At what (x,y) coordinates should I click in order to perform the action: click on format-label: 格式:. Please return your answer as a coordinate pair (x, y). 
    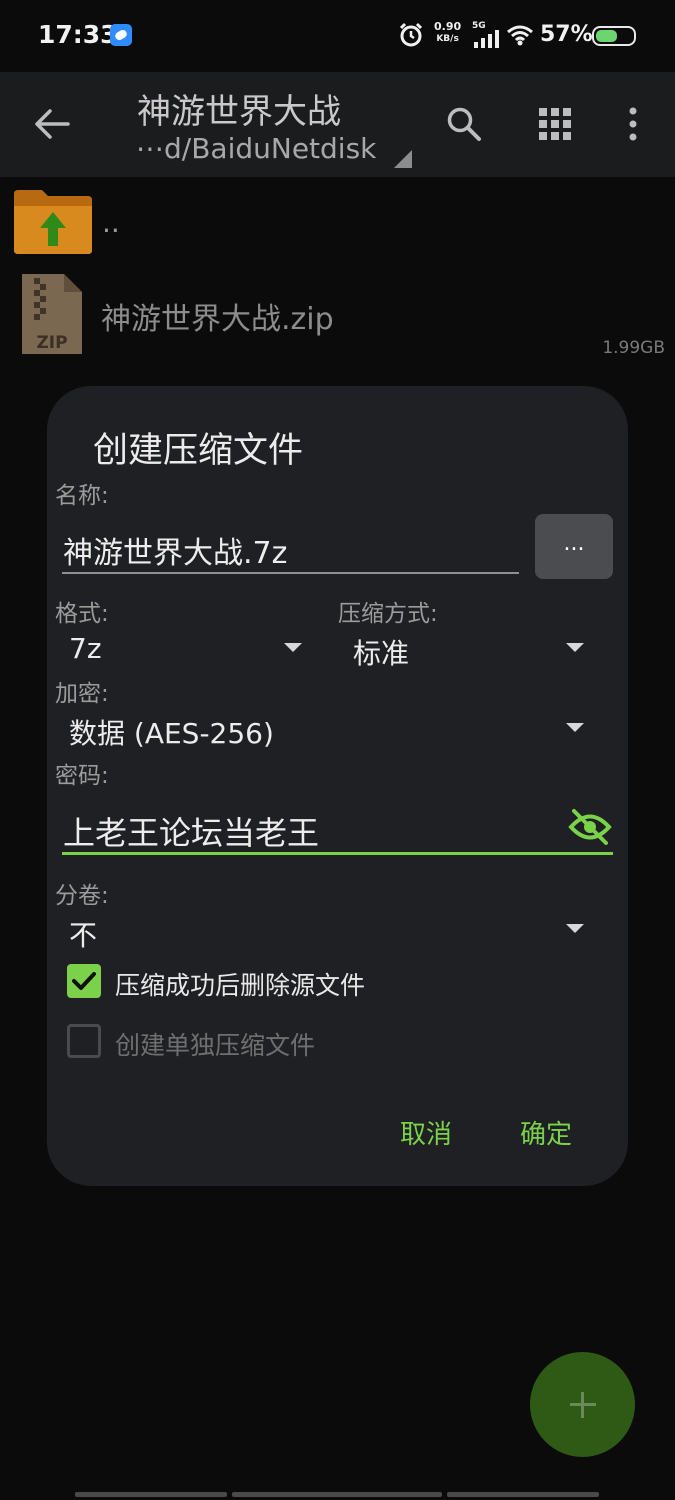
    Looking at the image, I should click on (82, 614).